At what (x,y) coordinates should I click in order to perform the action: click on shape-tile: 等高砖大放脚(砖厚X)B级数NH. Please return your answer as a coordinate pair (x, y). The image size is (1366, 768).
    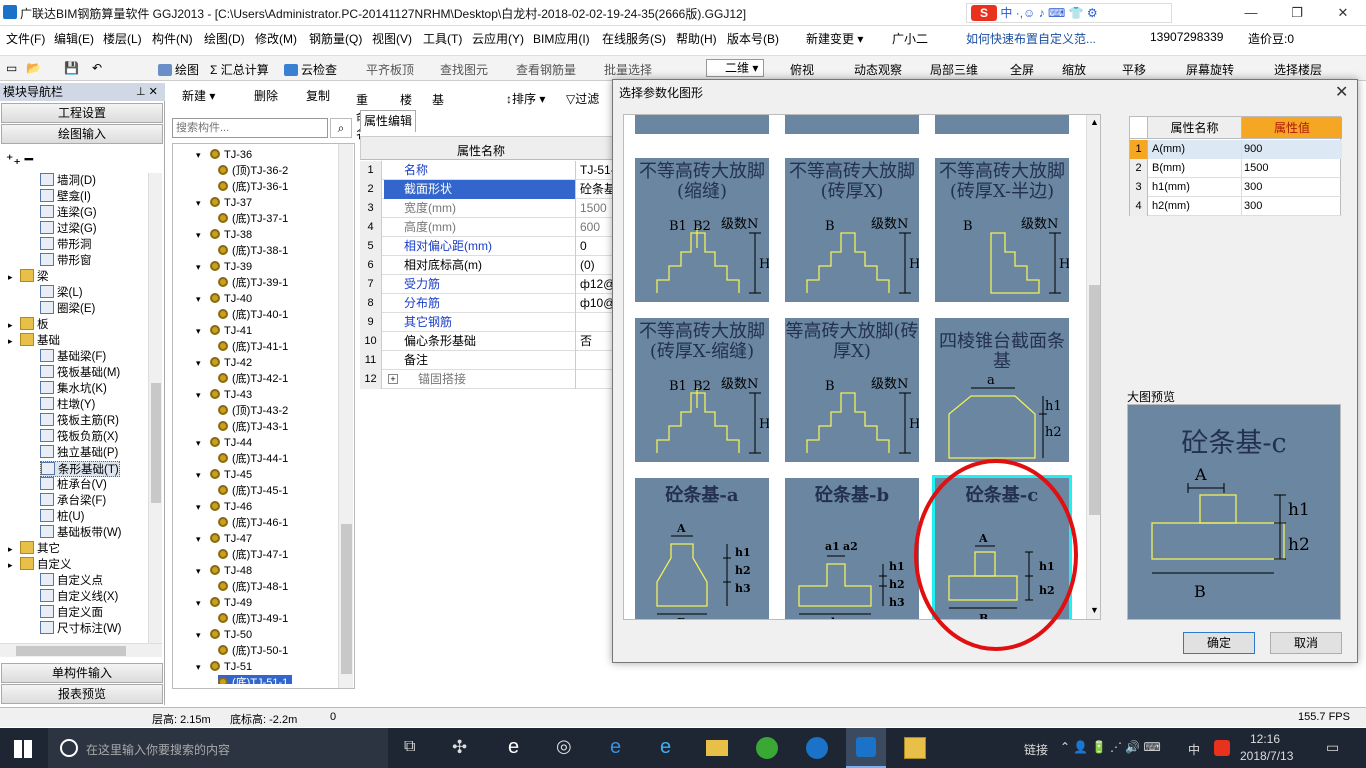
    Looking at the image, I should click on (852, 390).